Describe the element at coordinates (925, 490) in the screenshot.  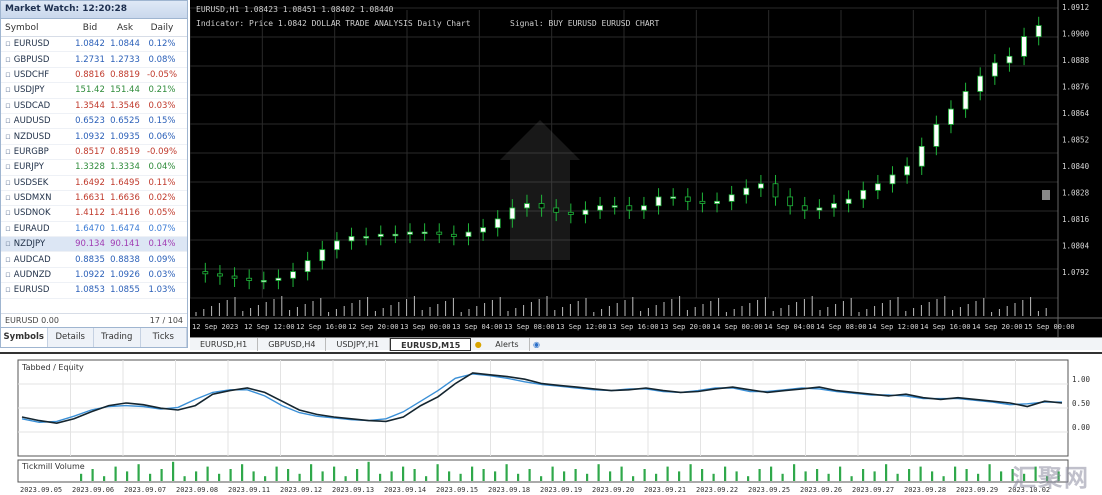
I see `equity-time-label: 2023.09.28` at that location.